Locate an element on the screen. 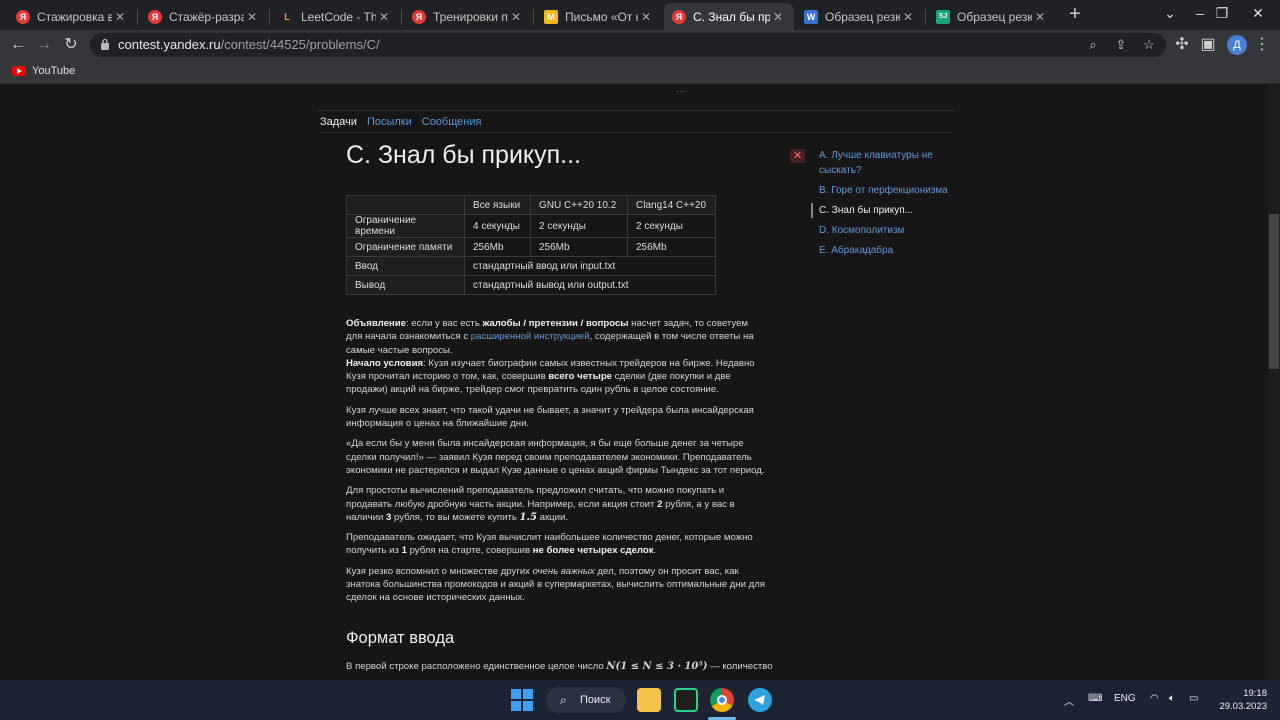  keyboard-icon: ⌨ is located at coordinates (1095, 698).